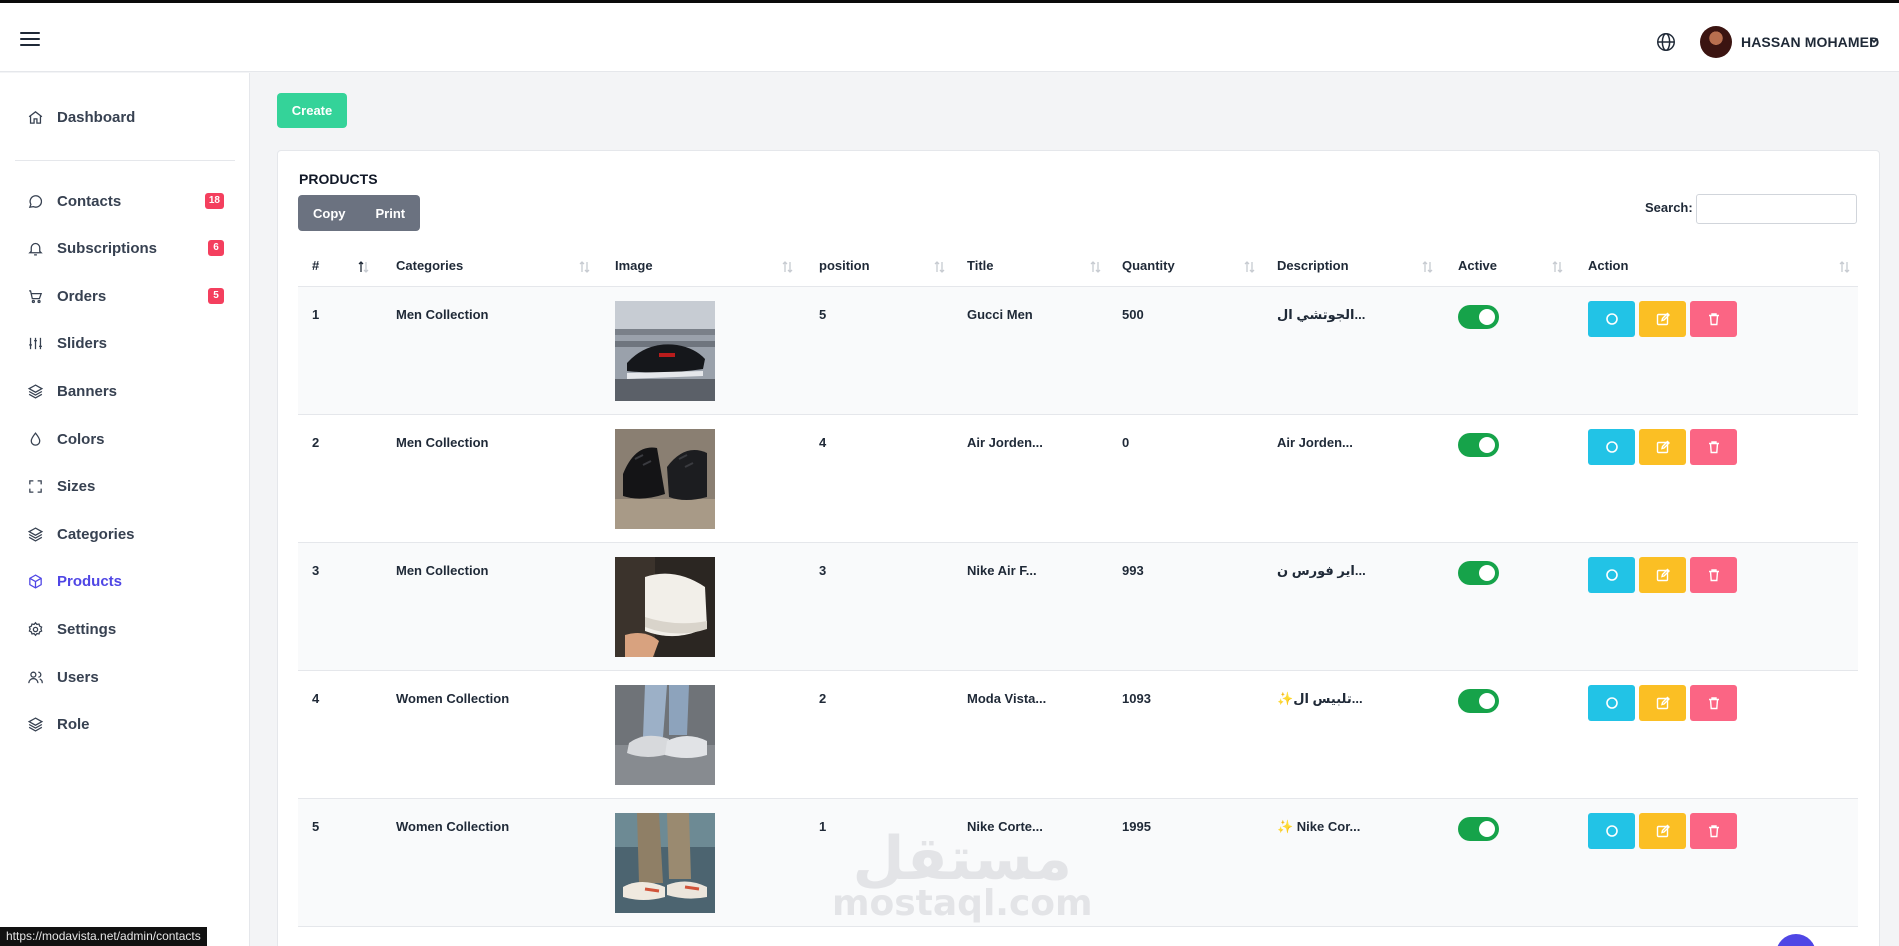 Image resolution: width=1899 pixels, height=946 pixels. Describe the element at coordinates (30, 39) in the screenshot. I see `menu-icon` at that location.